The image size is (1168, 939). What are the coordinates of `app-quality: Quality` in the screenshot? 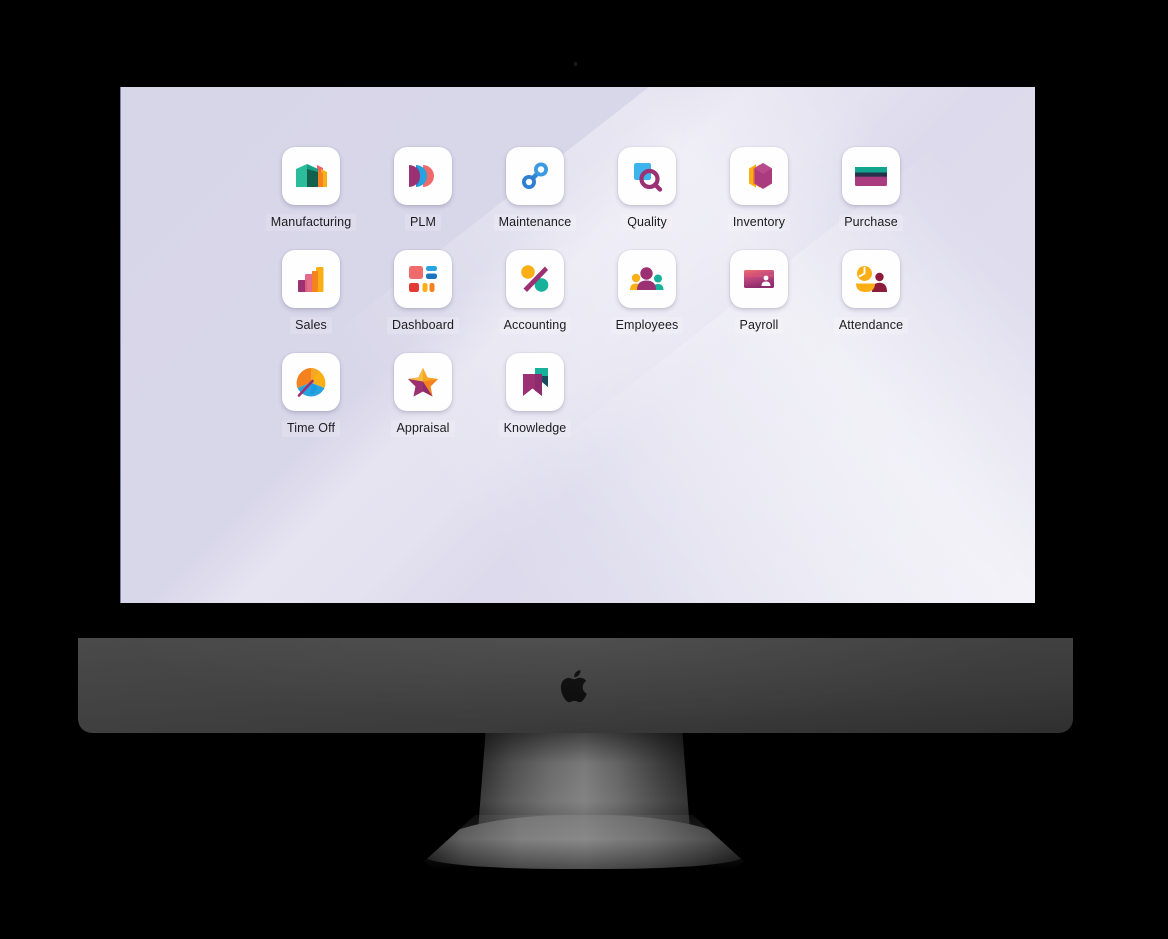 It's located at (647, 189).